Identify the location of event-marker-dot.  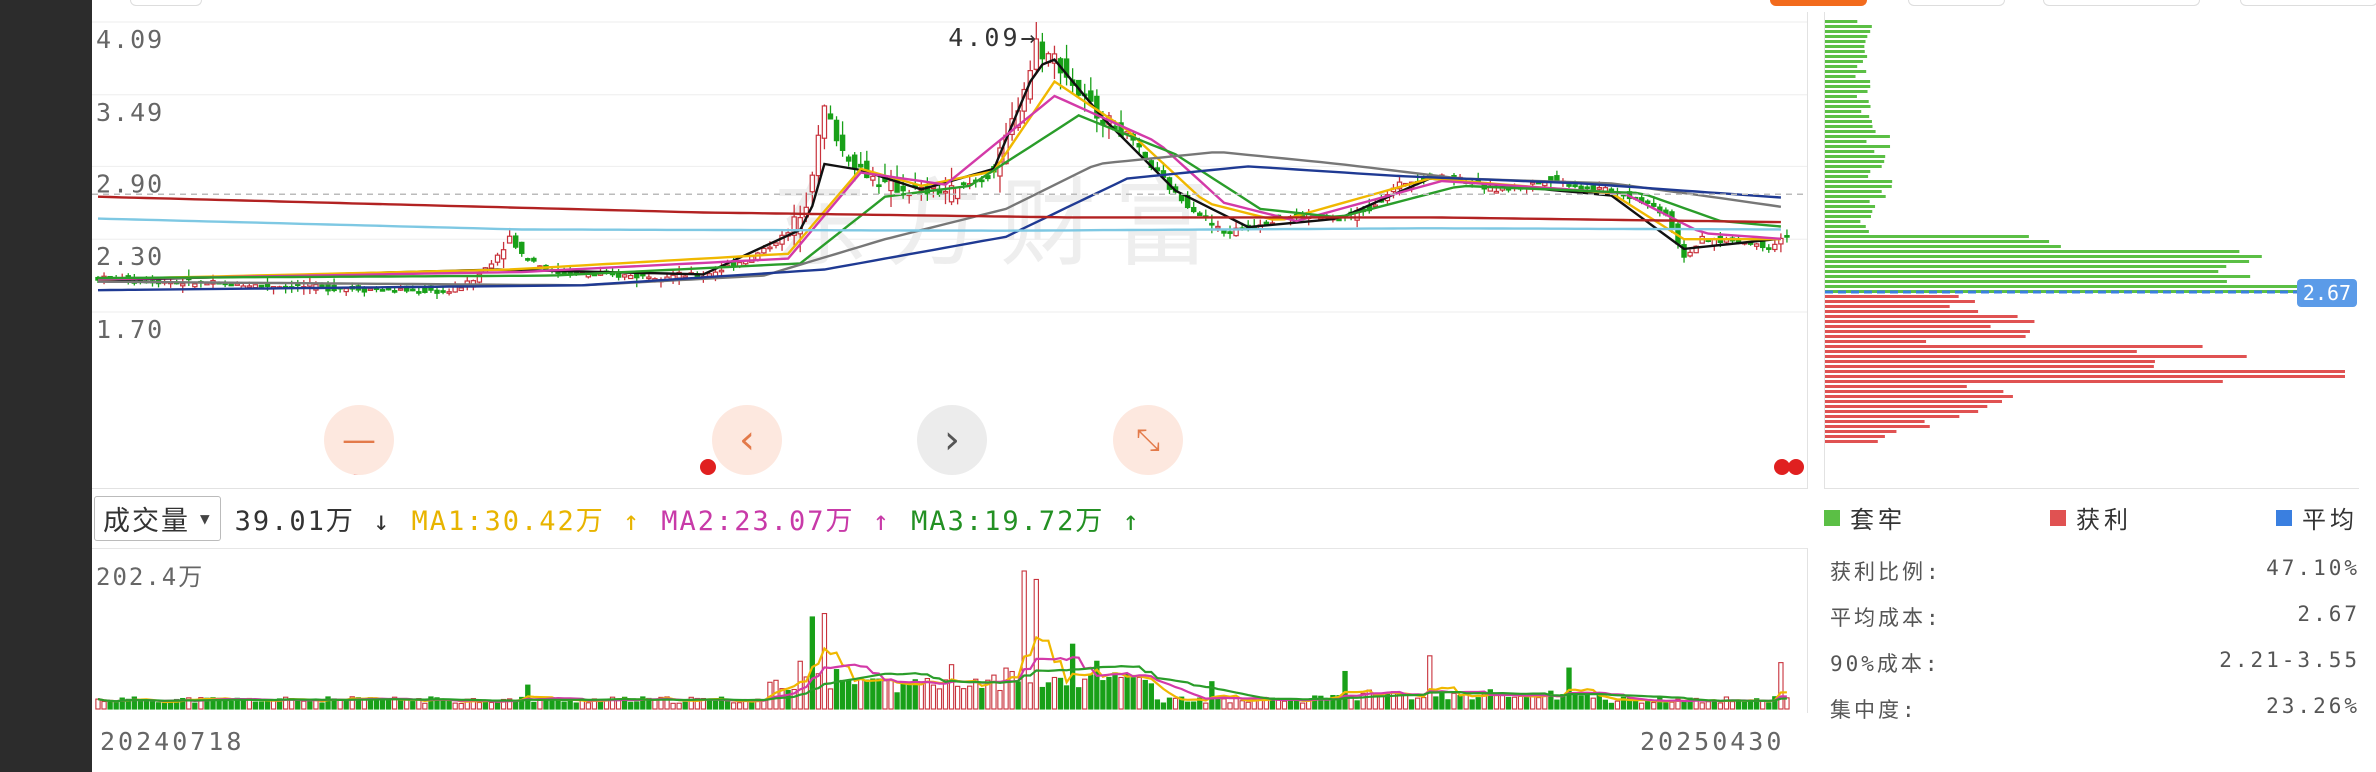
(1782, 467).